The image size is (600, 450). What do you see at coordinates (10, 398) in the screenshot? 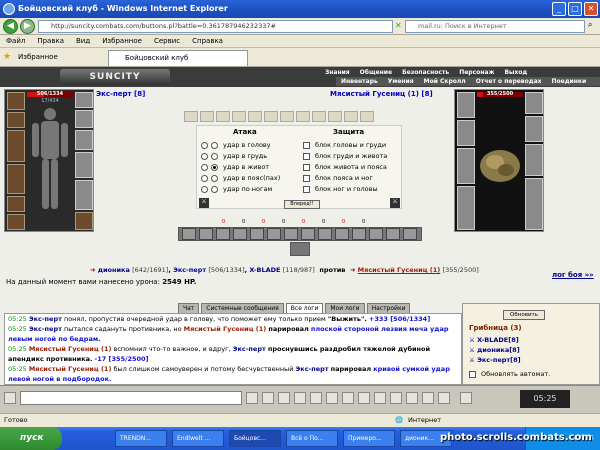
I see `chat-options-icon` at bounding box center [10, 398].